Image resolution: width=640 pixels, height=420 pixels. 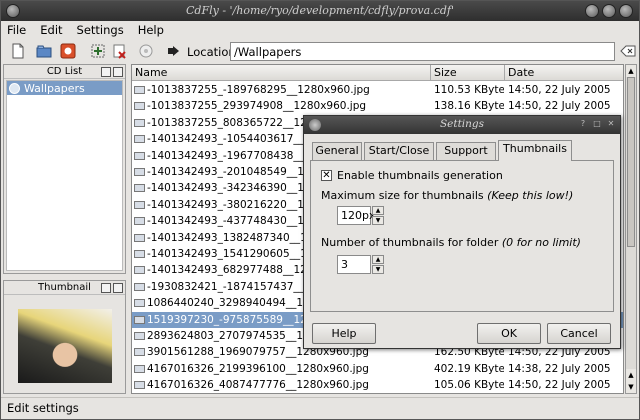 I want to click on dialog-title-bar: Settings ? □ ✕, so click(x=462, y=125).